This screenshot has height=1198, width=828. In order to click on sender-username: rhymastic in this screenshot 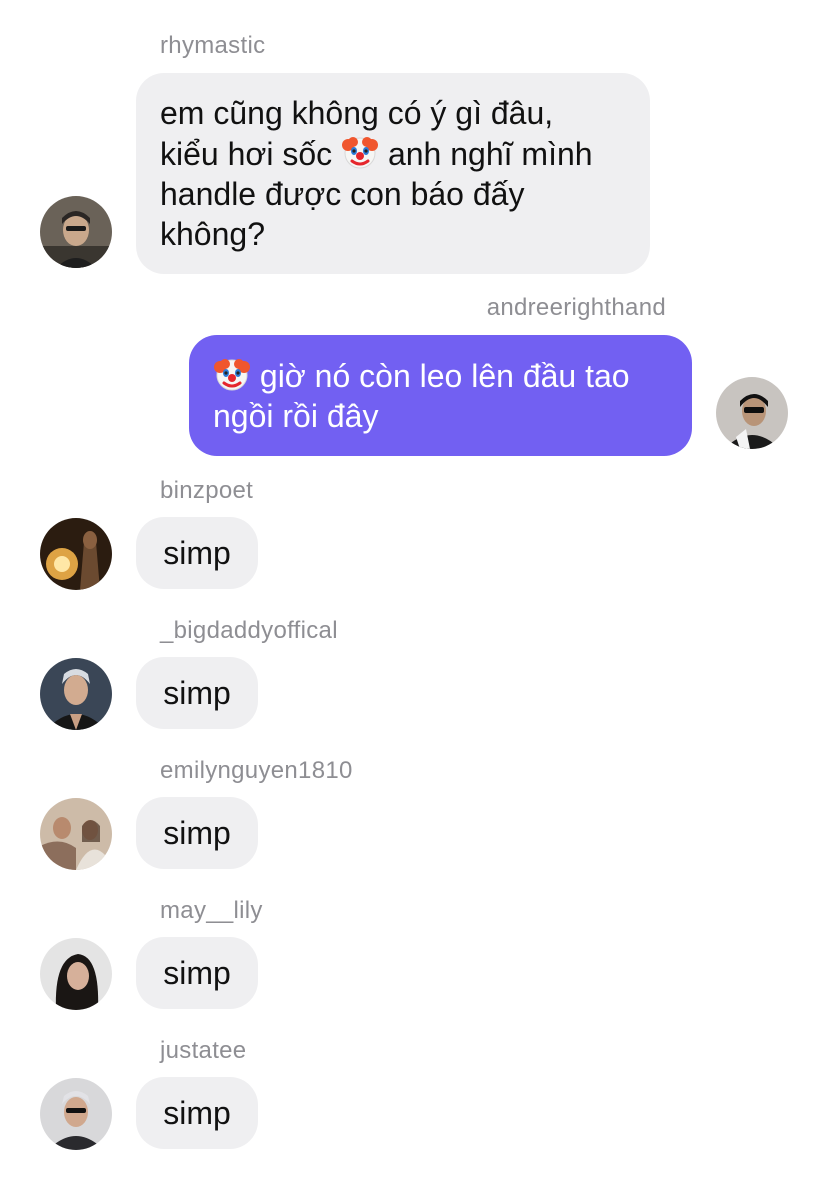, I will do `click(213, 45)`.